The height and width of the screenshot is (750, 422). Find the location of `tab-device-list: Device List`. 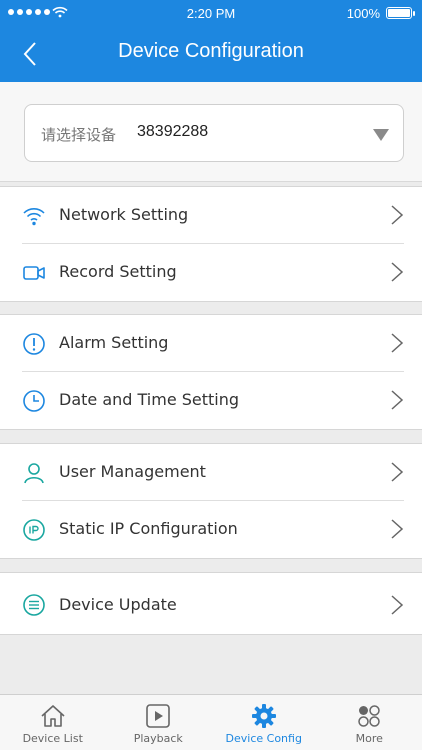

tab-device-list: Device List is located at coordinates (53, 722).